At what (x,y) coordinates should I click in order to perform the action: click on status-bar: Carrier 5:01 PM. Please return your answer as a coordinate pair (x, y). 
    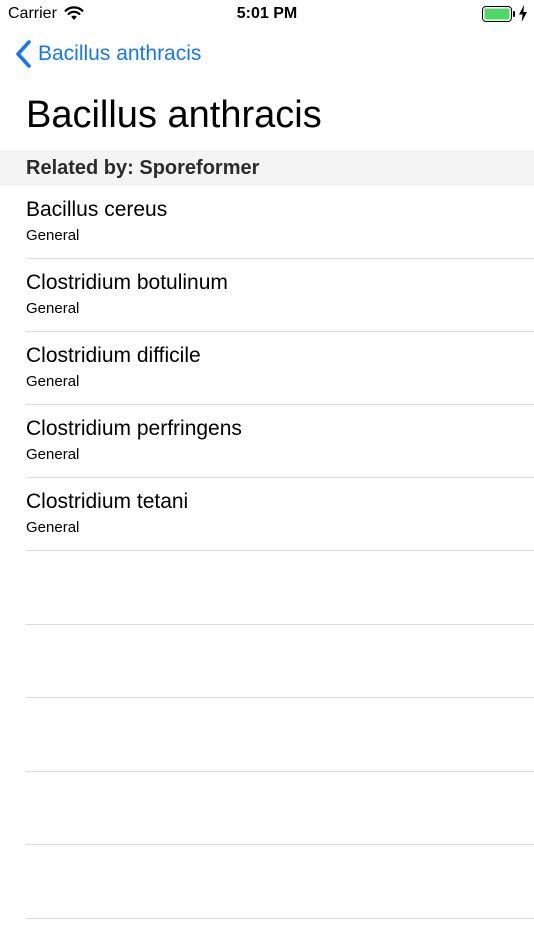
    Looking at the image, I should click on (267, 14).